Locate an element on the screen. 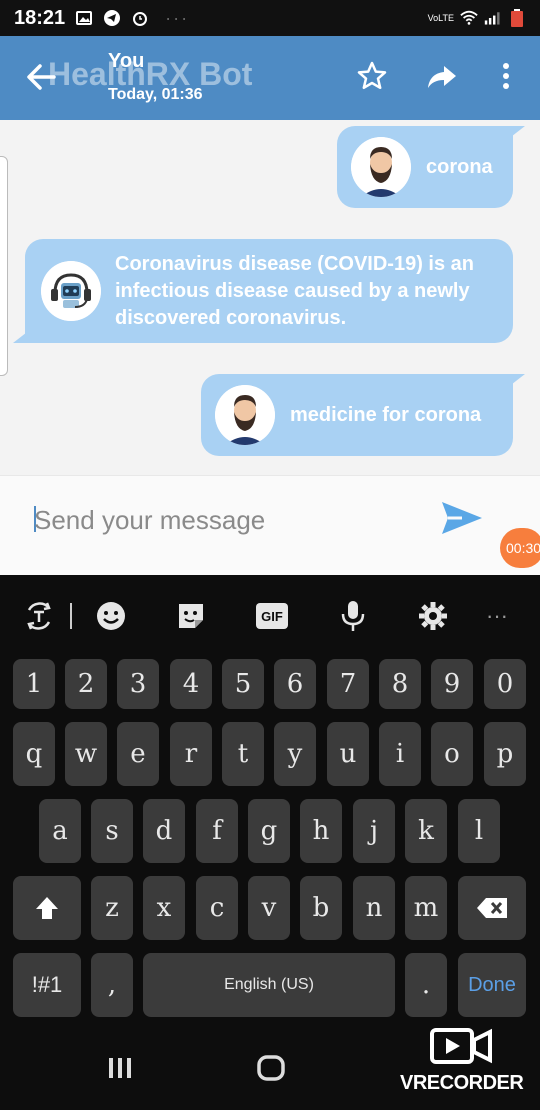 The height and width of the screenshot is (1110, 540). battery-icon is located at coordinates (517, 18).